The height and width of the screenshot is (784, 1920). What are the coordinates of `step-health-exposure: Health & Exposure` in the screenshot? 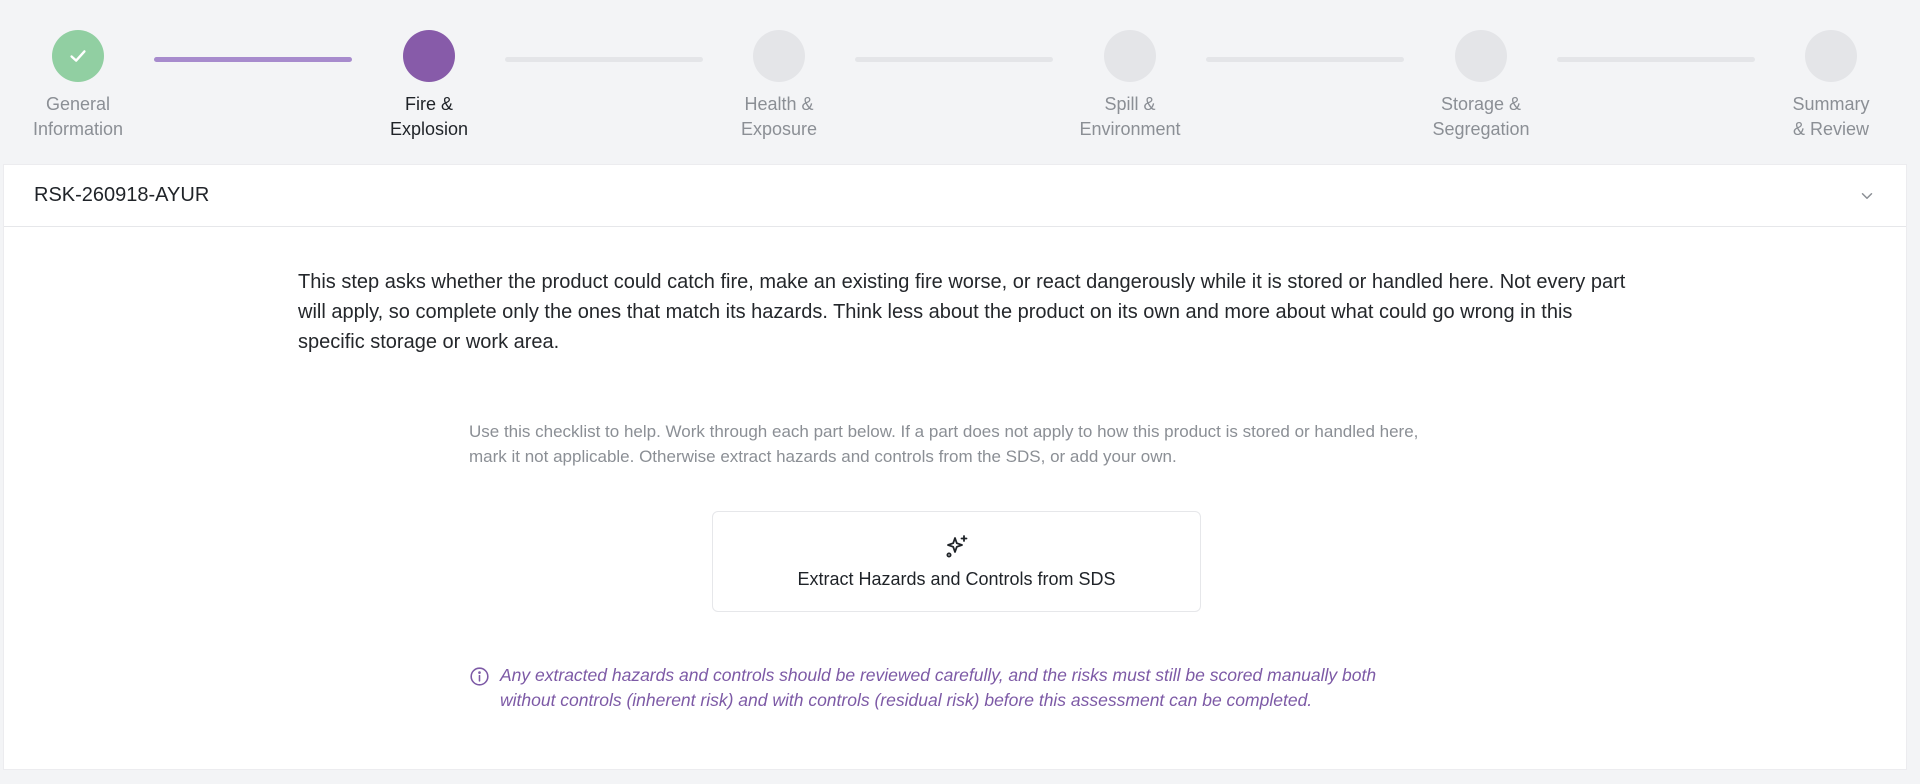 It's located at (779, 86).